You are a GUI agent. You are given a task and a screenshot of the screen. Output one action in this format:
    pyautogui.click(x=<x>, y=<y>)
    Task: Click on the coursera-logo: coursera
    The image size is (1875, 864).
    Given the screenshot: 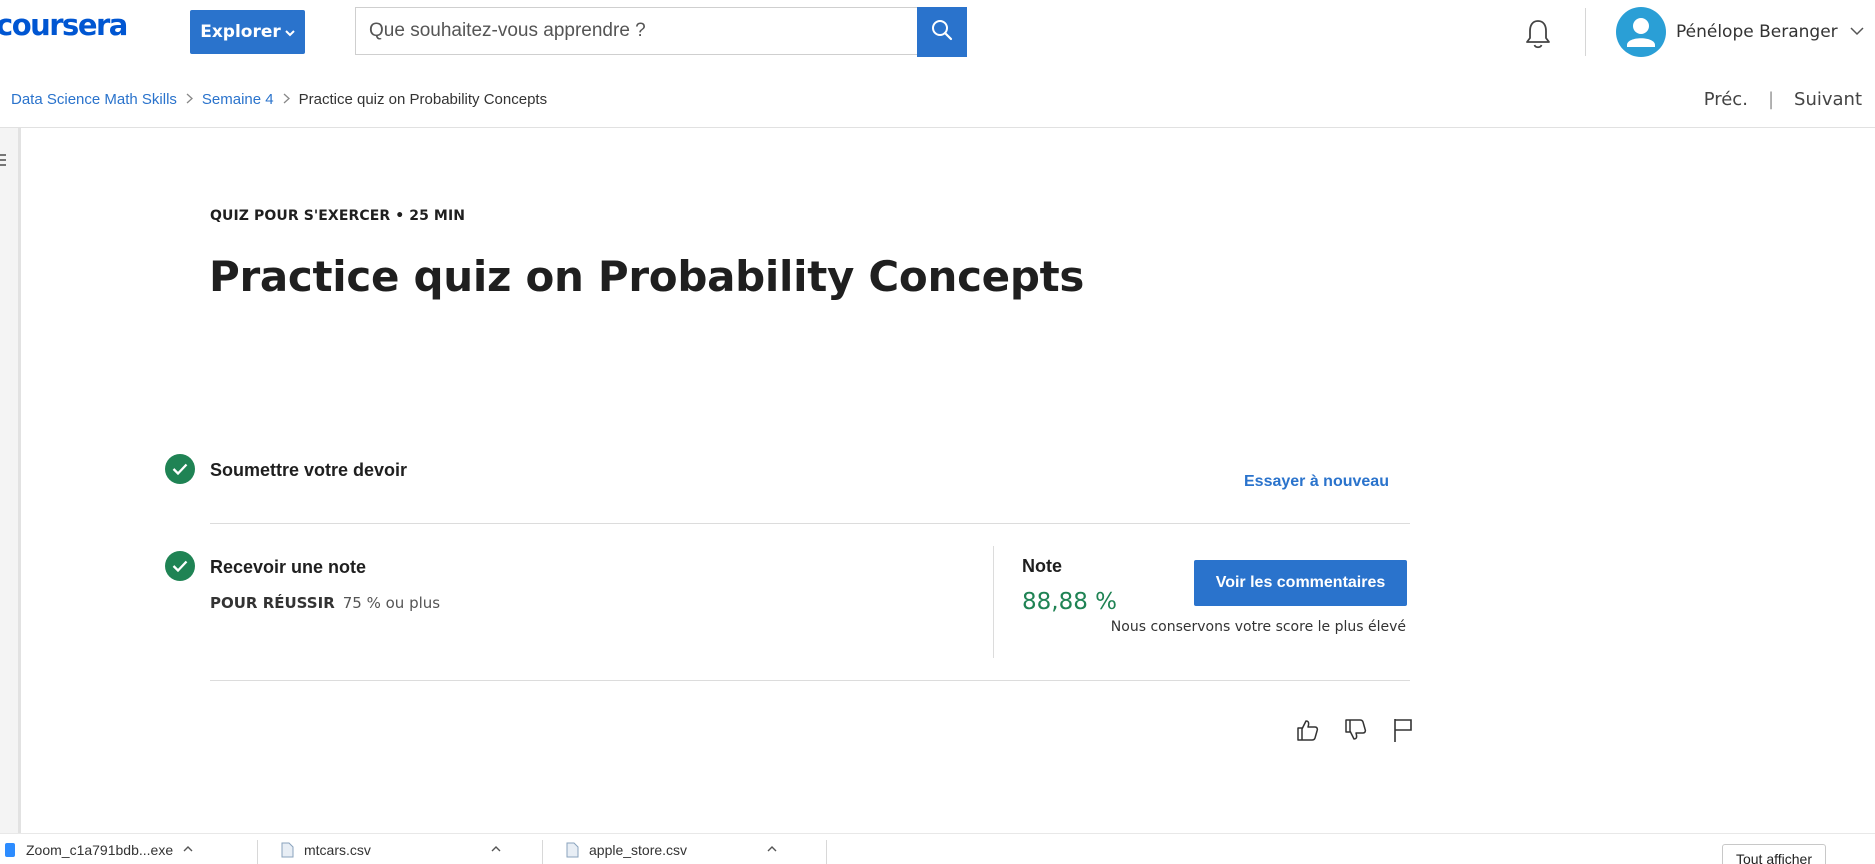 What is the action you would take?
    pyautogui.click(x=64, y=25)
    